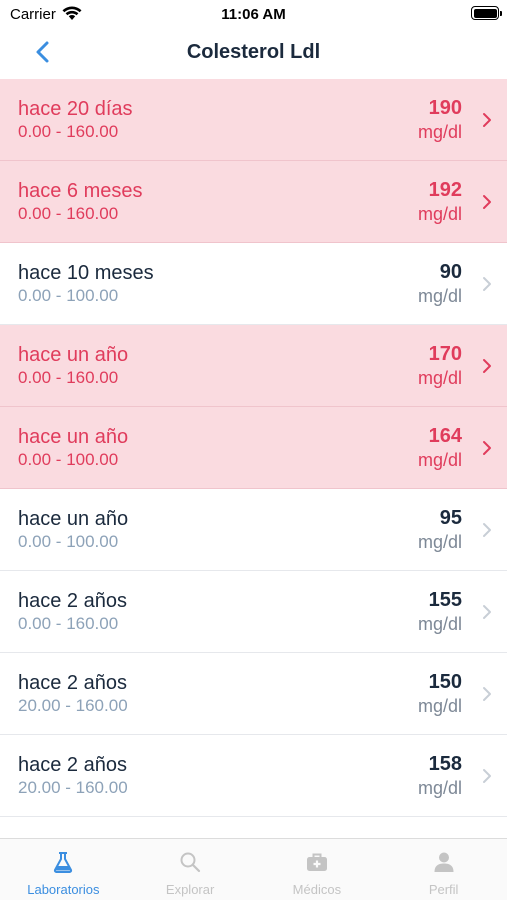  I want to click on tab-flask: Laboratorios, so click(63, 869).